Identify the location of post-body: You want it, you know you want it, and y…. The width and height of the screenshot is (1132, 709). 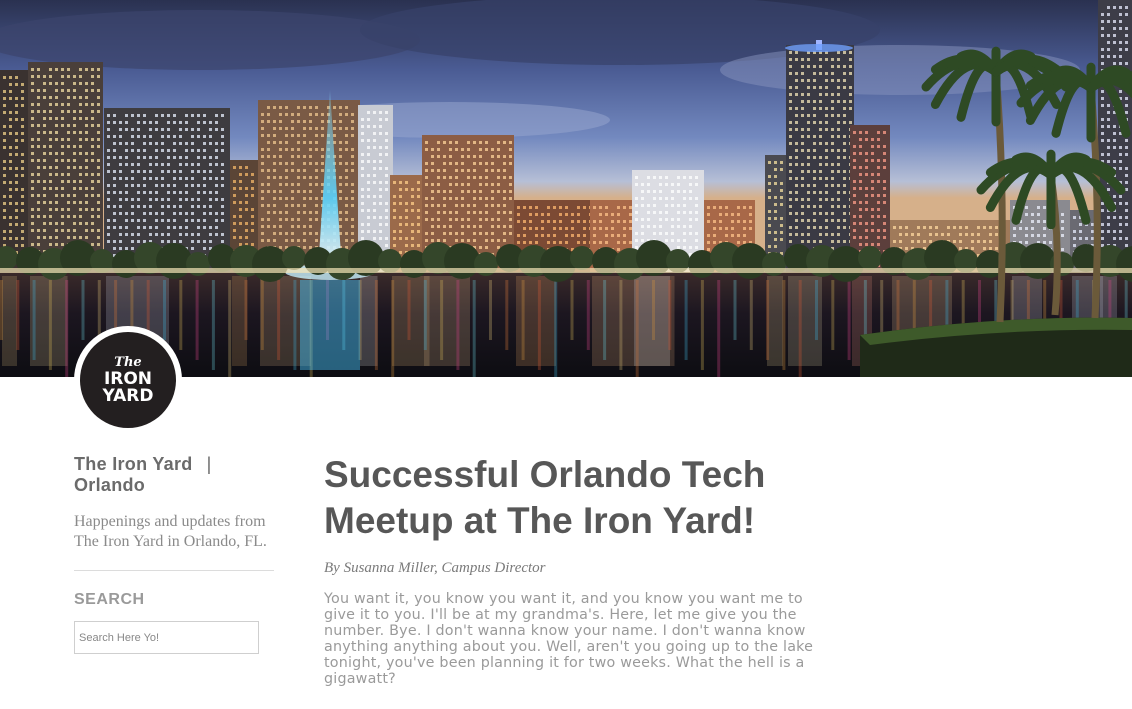
(569, 639).